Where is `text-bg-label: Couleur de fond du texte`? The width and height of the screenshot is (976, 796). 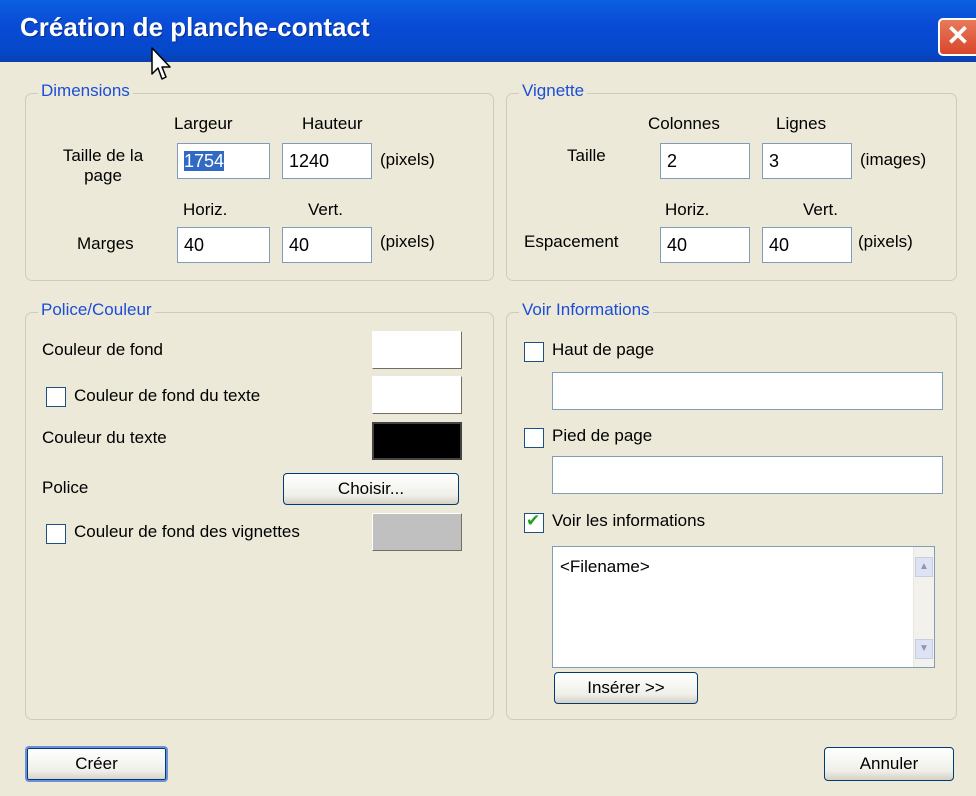 text-bg-label: Couleur de fond du texte is located at coordinates (167, 395).